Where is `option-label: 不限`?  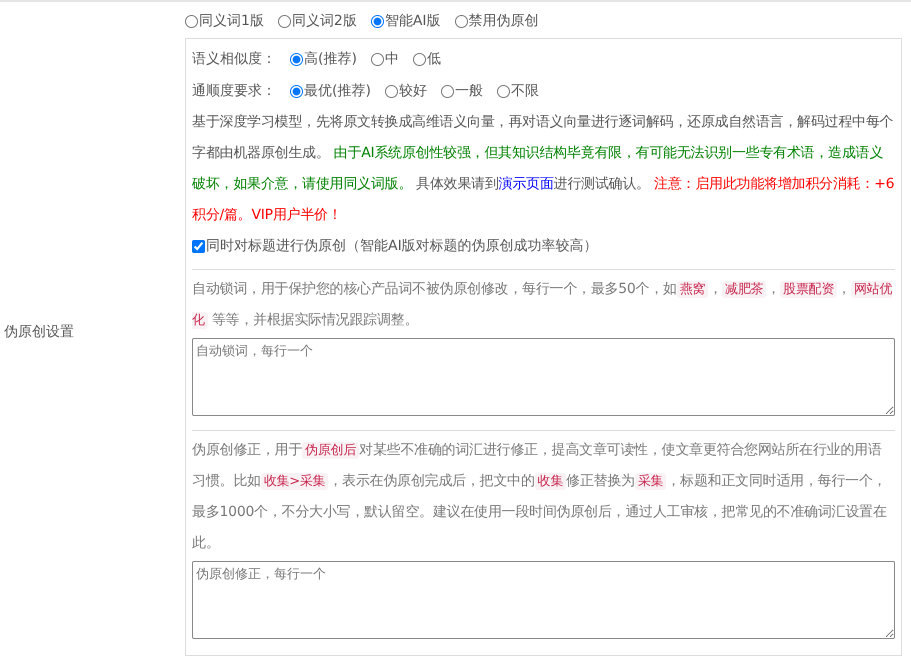 option-label: 不限 is located at coordinates (524, 91).